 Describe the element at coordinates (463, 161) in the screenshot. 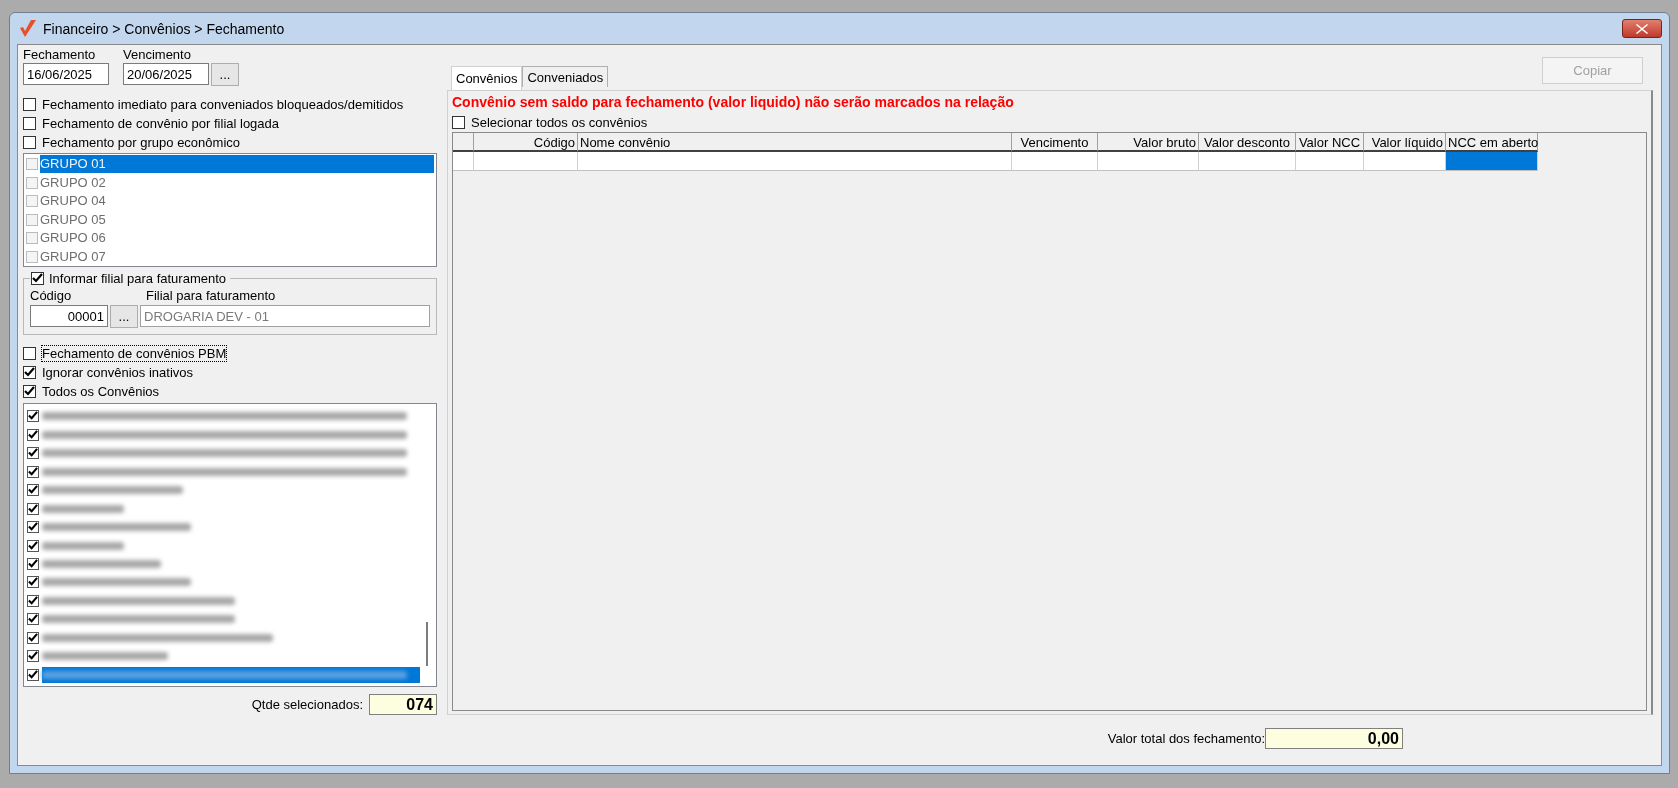

I see `row-indicator-cell` at that location.